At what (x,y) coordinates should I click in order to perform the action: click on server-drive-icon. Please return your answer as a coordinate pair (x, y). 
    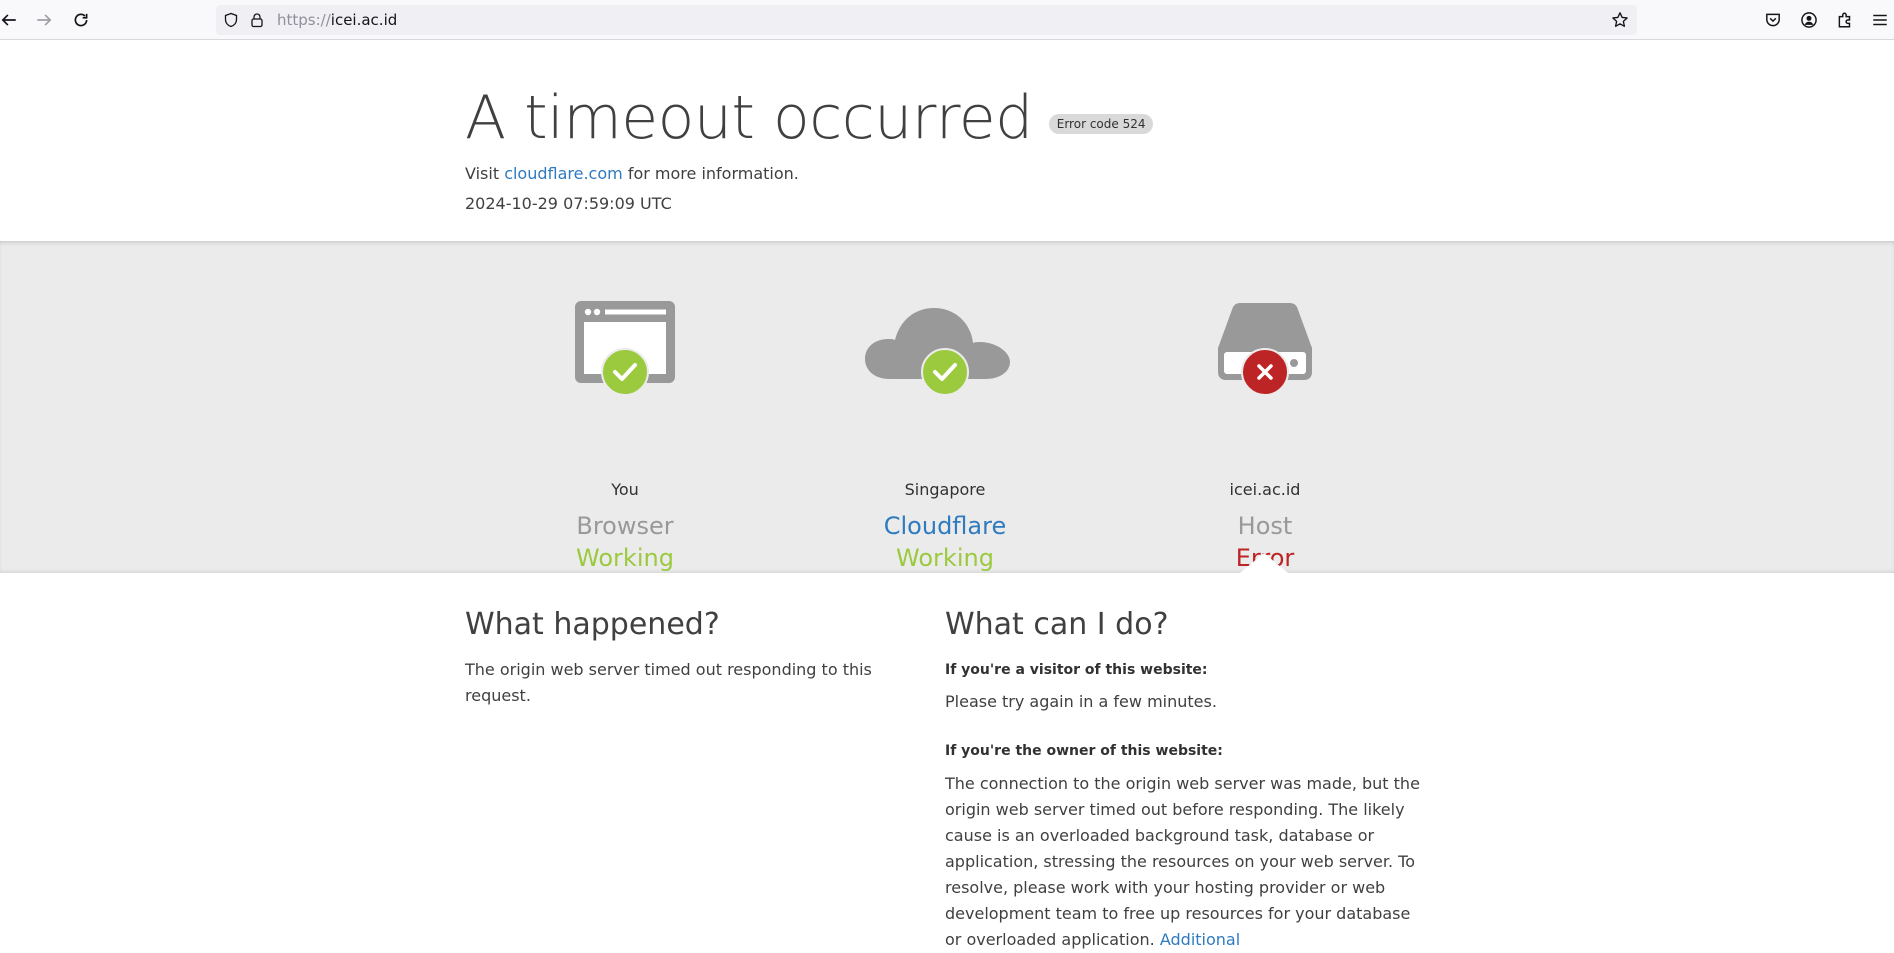
    Looking at the image, I should click on (1265, 349).